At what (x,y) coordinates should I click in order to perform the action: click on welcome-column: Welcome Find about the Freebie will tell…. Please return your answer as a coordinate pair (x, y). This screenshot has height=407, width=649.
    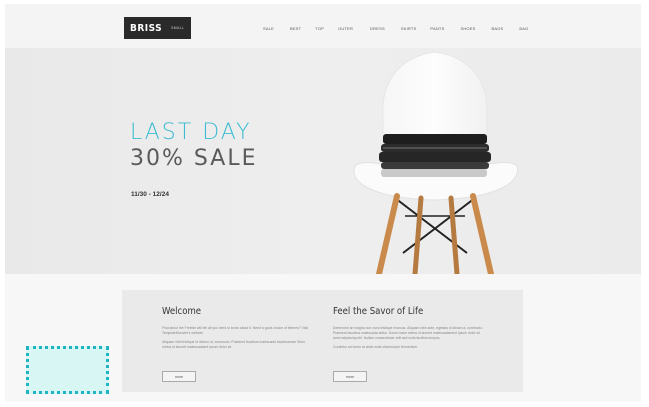
    Looking at the image, I should click on (238, 328).